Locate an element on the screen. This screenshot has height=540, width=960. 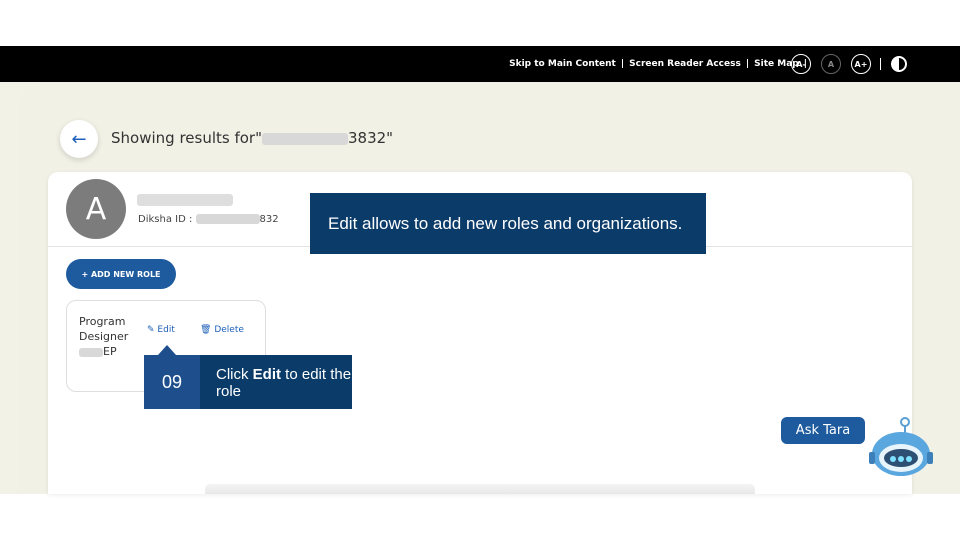
ask-tara-button: Ask Tara is located at coordinates (823, 430).